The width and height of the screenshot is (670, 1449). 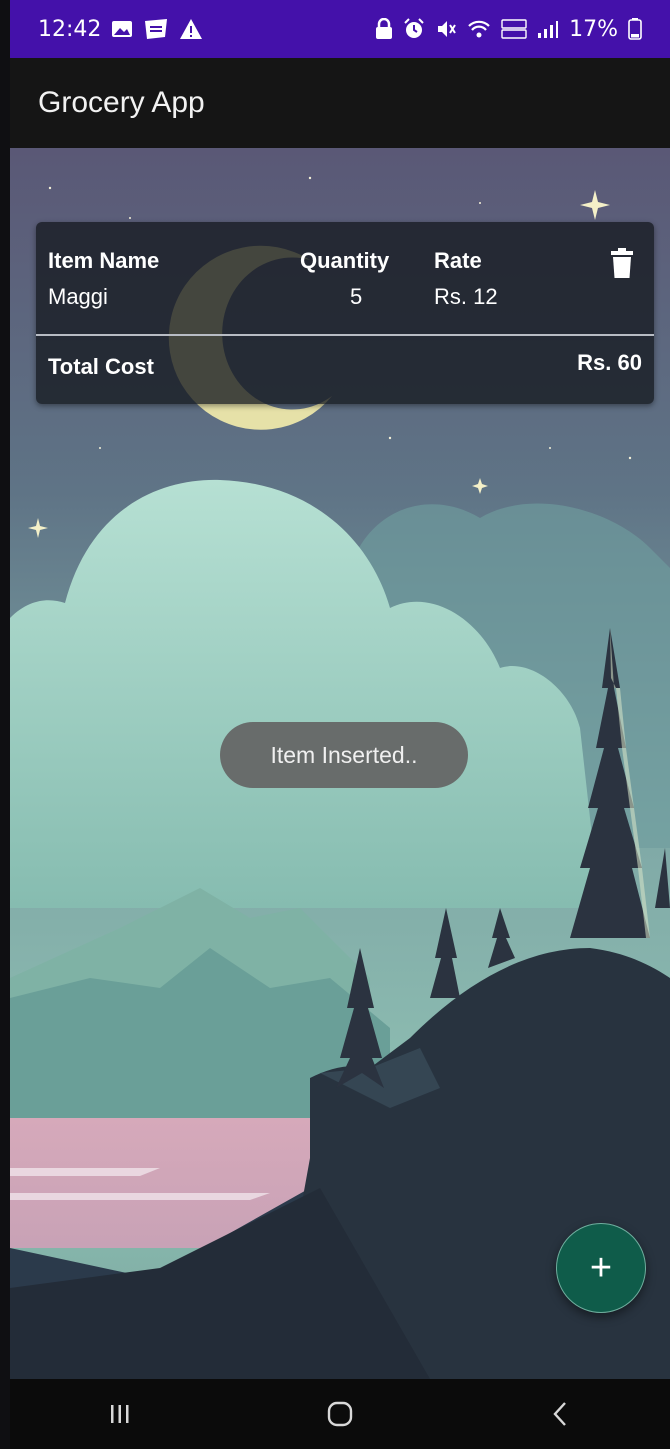 What do you see at coordinates (345, 260) in the screenshot?
I see `header-quantity: Quantity` at bounding box center [345, 260].